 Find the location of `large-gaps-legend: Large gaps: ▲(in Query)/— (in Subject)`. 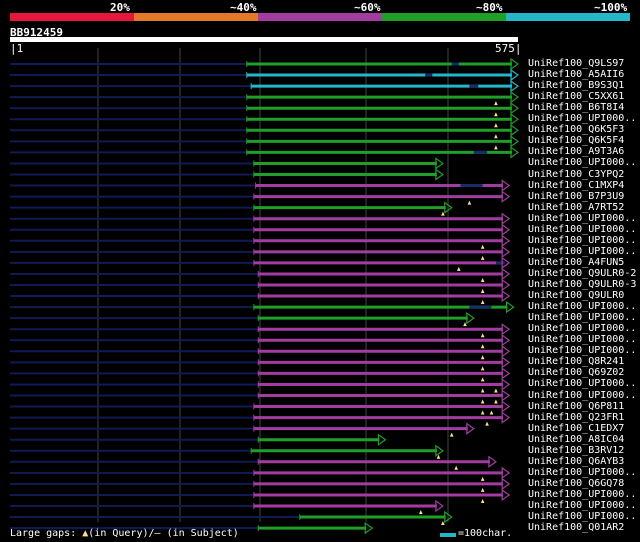

large-gaps-legend: Large gaps: ▲(in Query)/— (in Subject) is located at coordinates (124, 533).